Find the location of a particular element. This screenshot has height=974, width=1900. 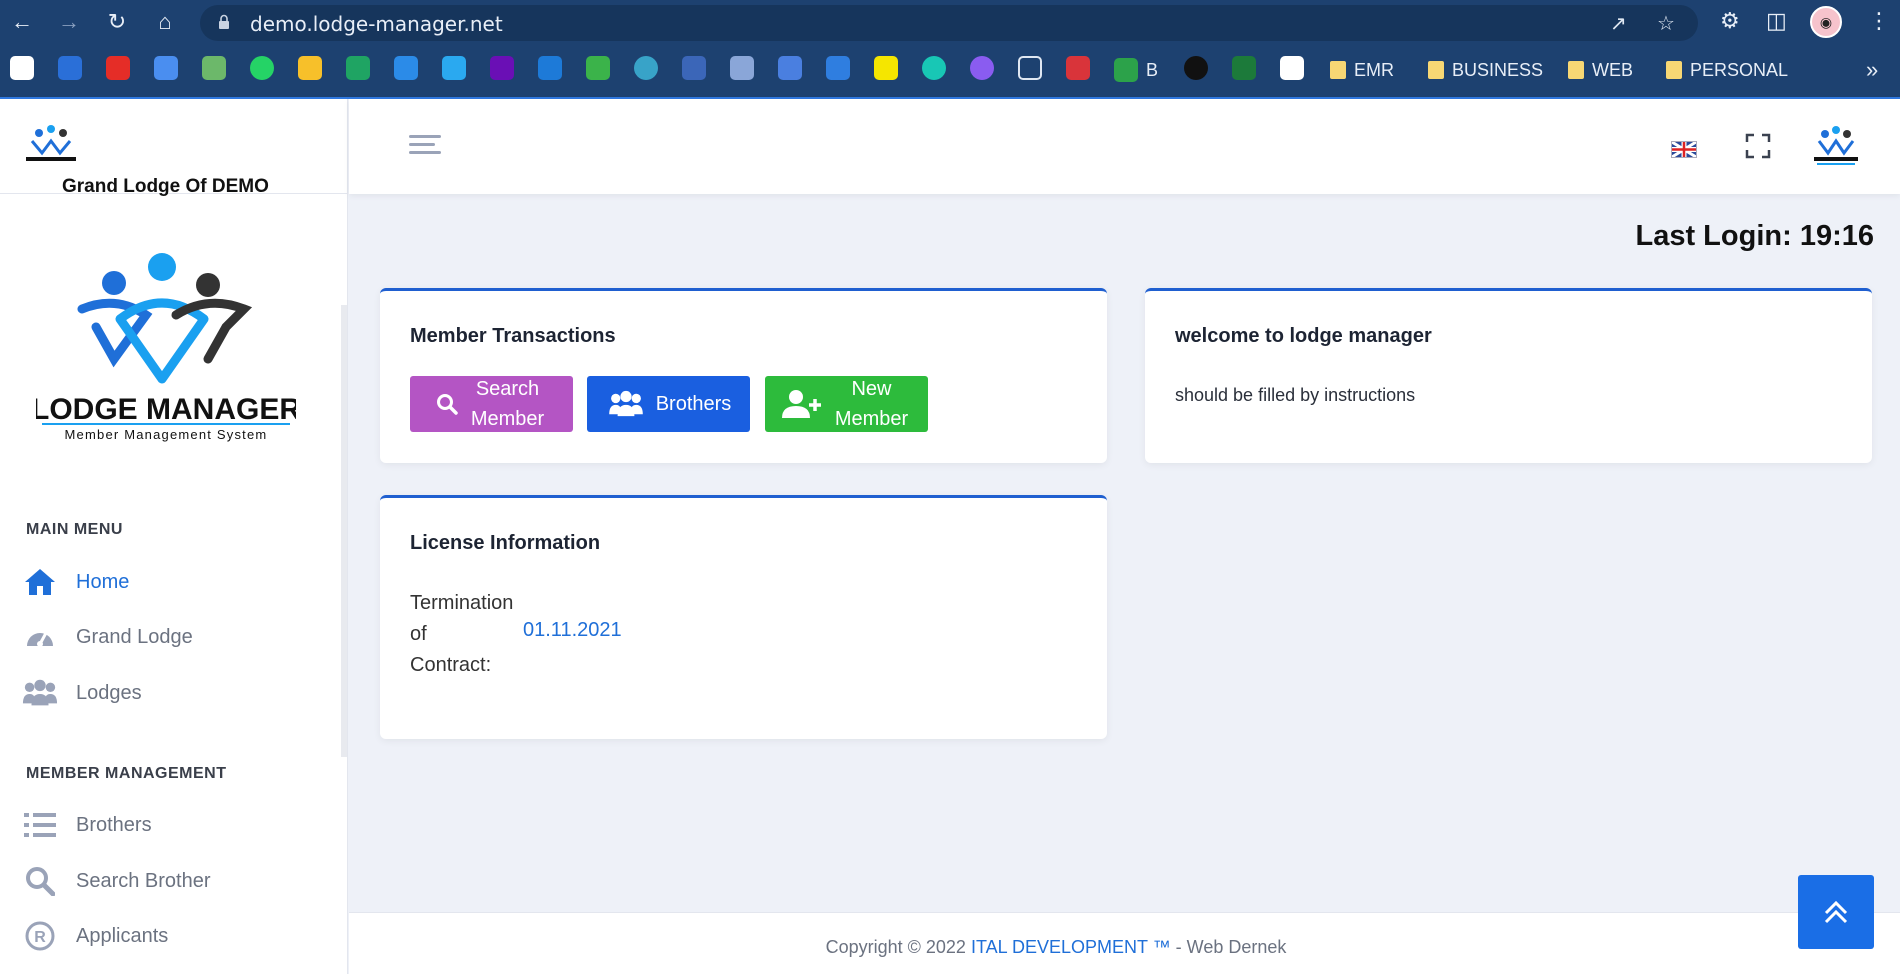

new-member-button: New Member is located at coordinates (846, 404).